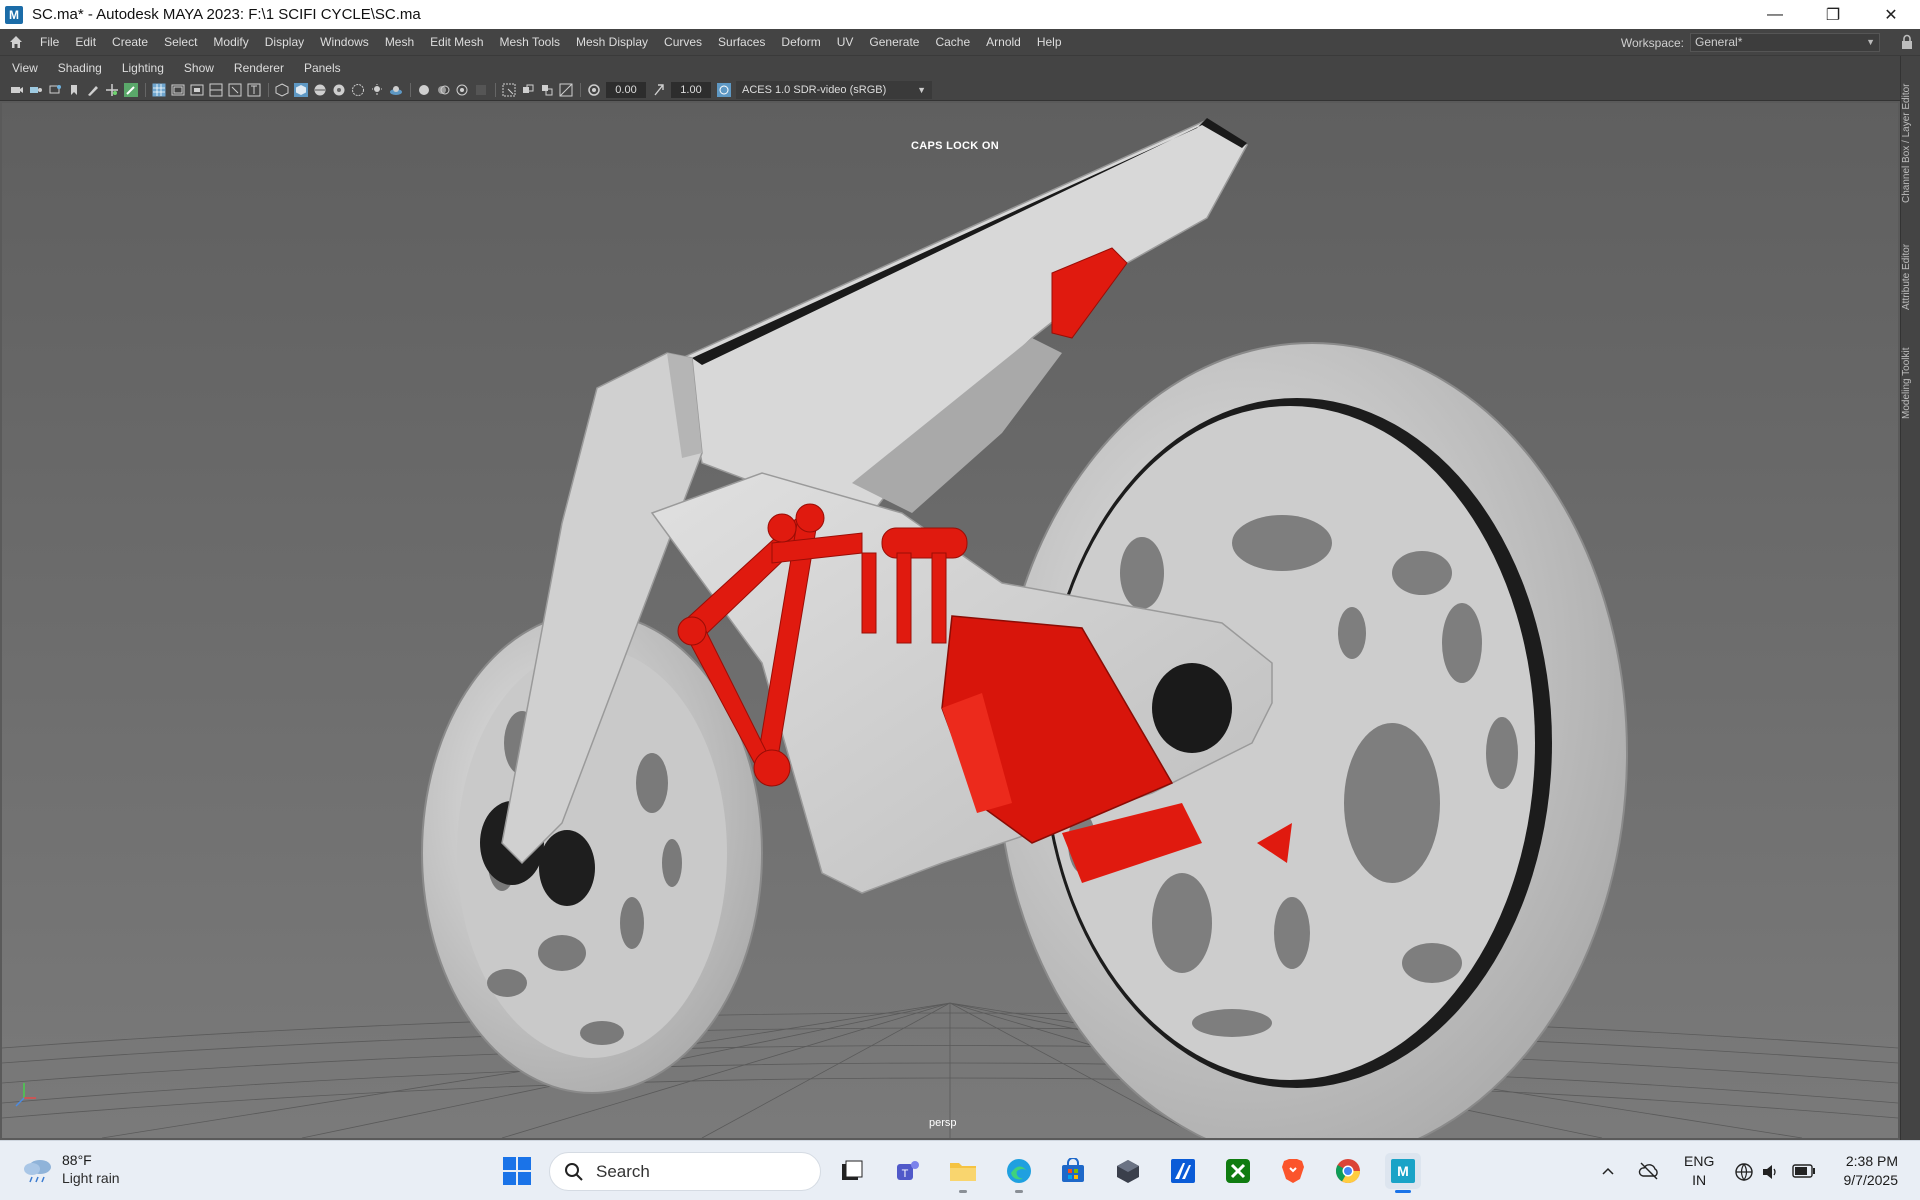 The image size is (1920, 1200). Describe the element at coordinates (509, 90) in the screenshot. I see `isolate-select-icon` at that location.